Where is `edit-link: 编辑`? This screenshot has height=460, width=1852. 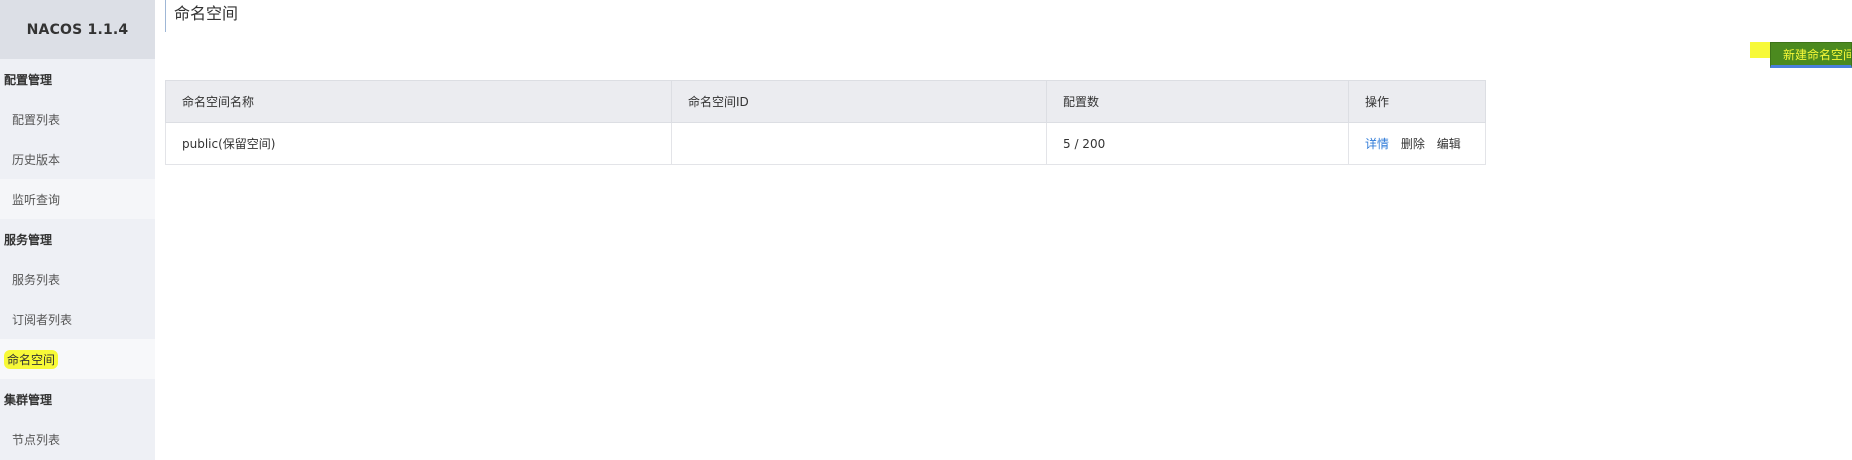 edit-link: 编辑 is located at coordinates (1449, 144).